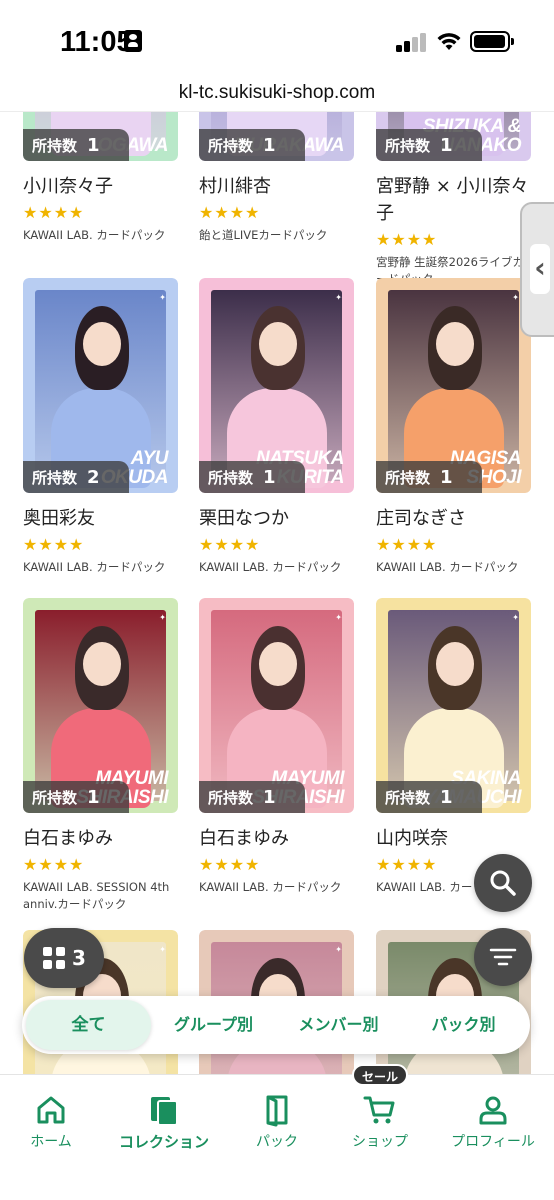  Describe the element at coordinates (276, 385) in the screenshot. I see `card-image: ✦ NATSUKA KURITA 所持数 1` at that location.